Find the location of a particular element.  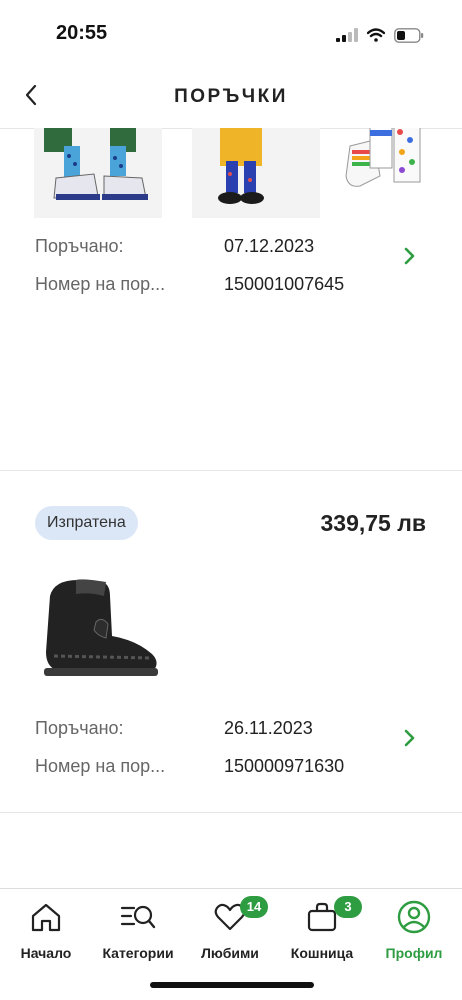

categories-search-icon is located at coordinates (138, 917).